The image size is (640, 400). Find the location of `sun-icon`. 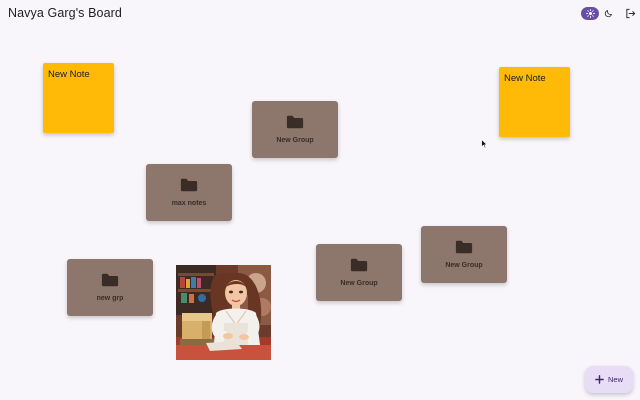

sun-icon is located at coordinates (590, 13).